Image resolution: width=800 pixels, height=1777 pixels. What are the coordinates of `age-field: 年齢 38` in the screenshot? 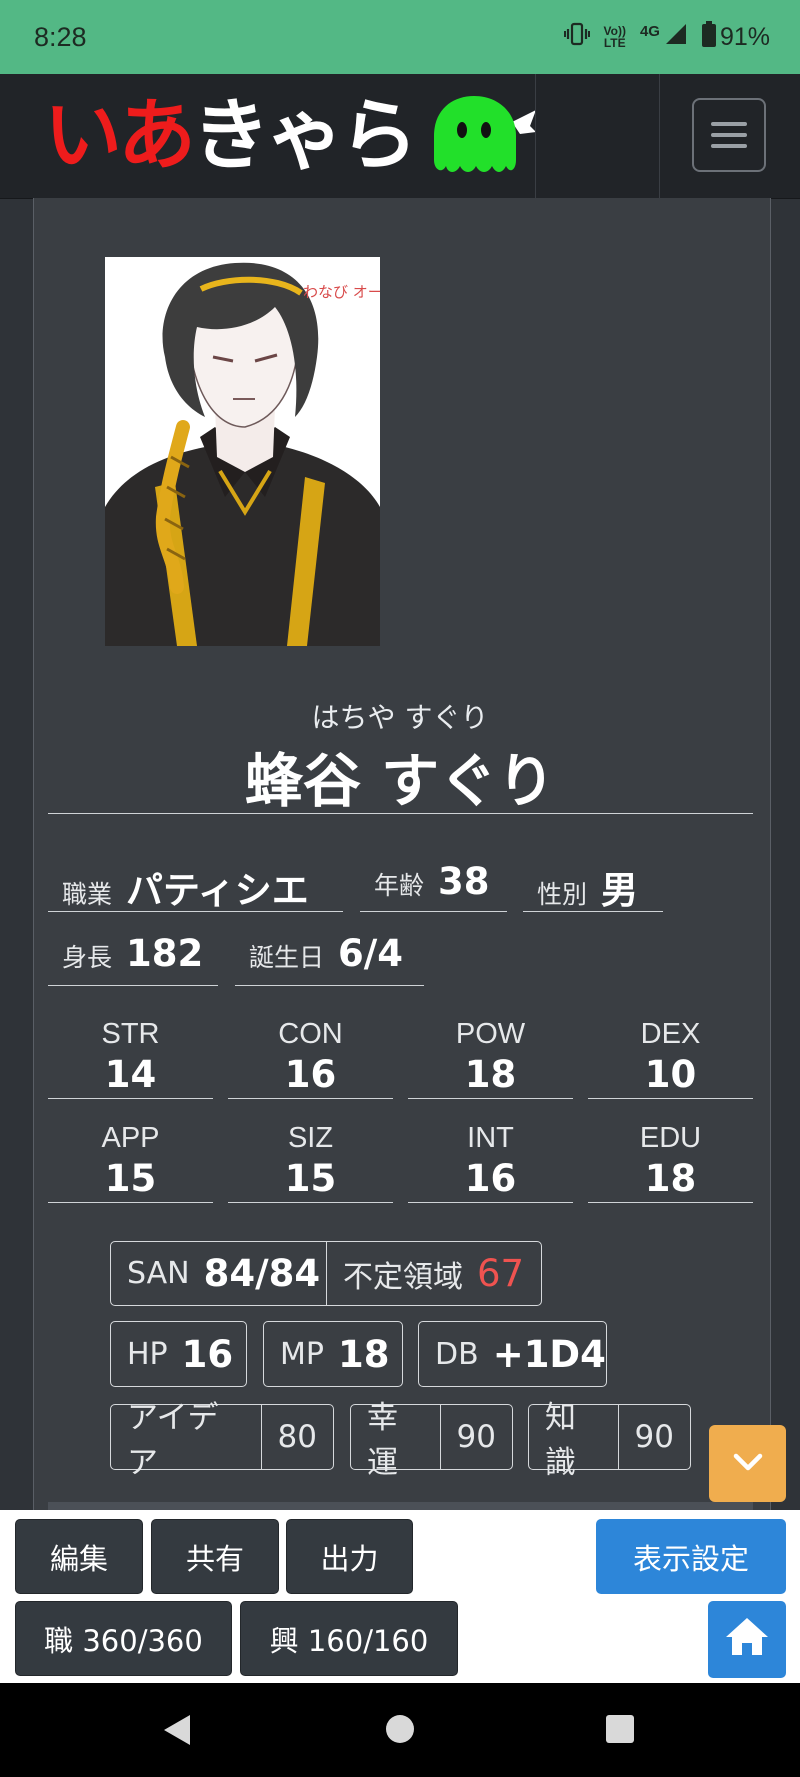 It's located at (433, 886).